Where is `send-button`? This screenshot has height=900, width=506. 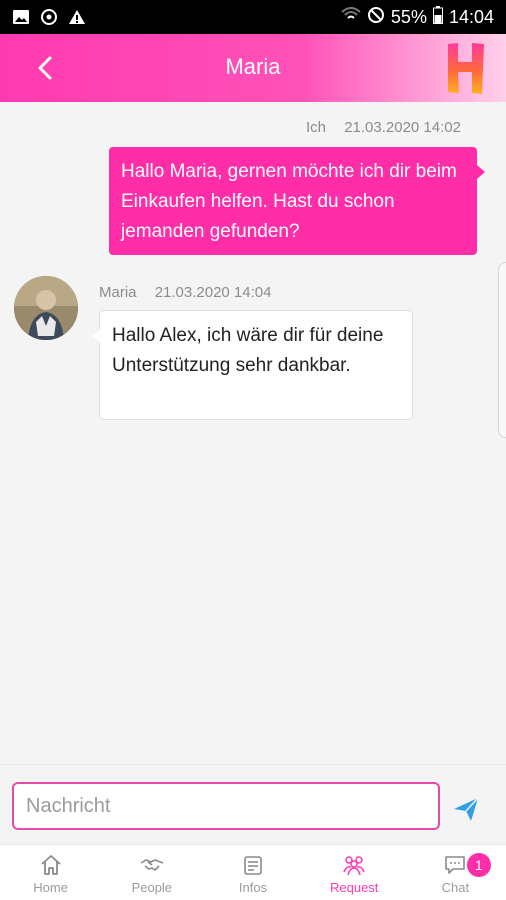
send-button is located at coordinates (466, 809).